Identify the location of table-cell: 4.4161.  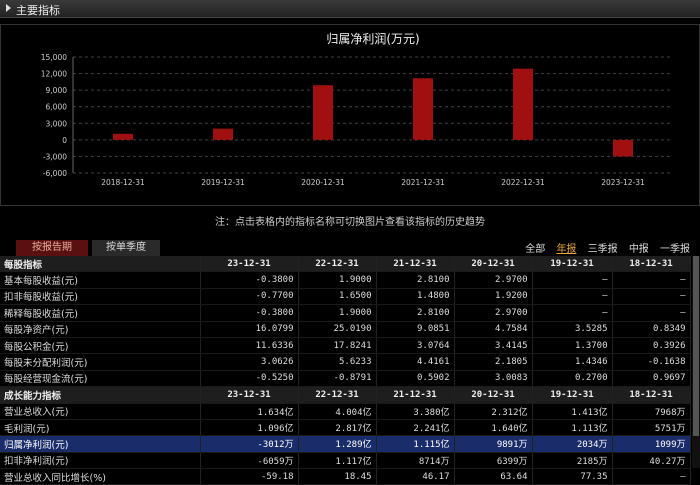
(415, 362).